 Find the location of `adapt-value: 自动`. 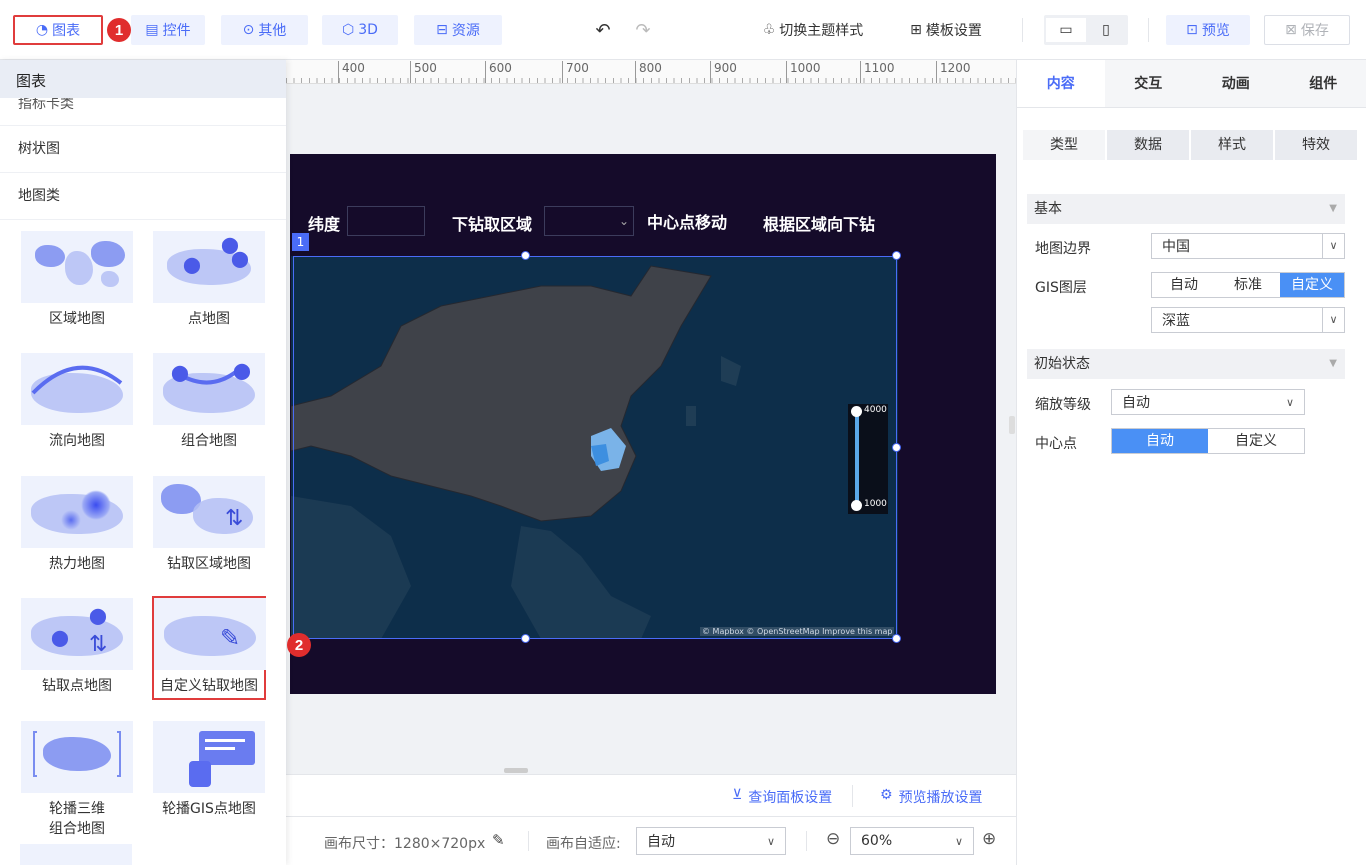

adapt-value: 自动 is located at coordinates (661, 842).